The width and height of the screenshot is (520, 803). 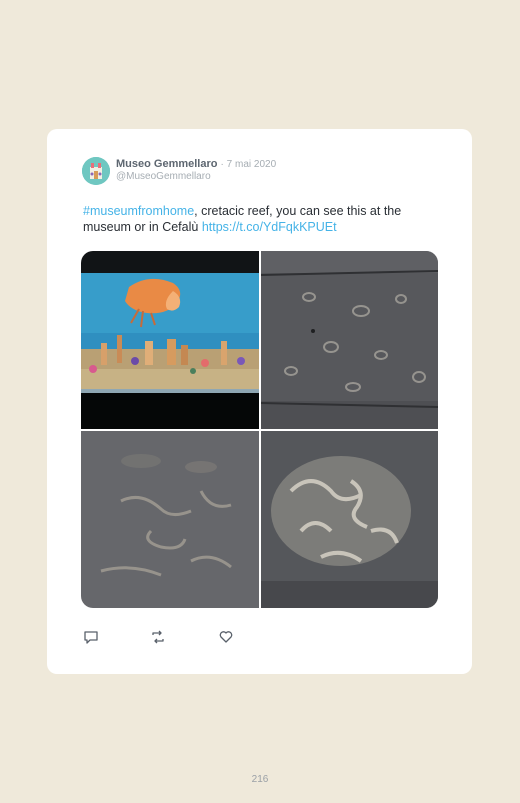 I want to click on avatar, so click(x=96, y=171).